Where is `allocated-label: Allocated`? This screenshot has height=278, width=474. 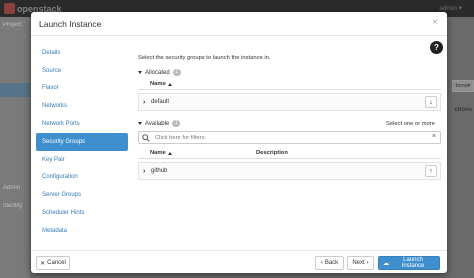 allocated-label: Allocated is located at coordinates (157, 72).